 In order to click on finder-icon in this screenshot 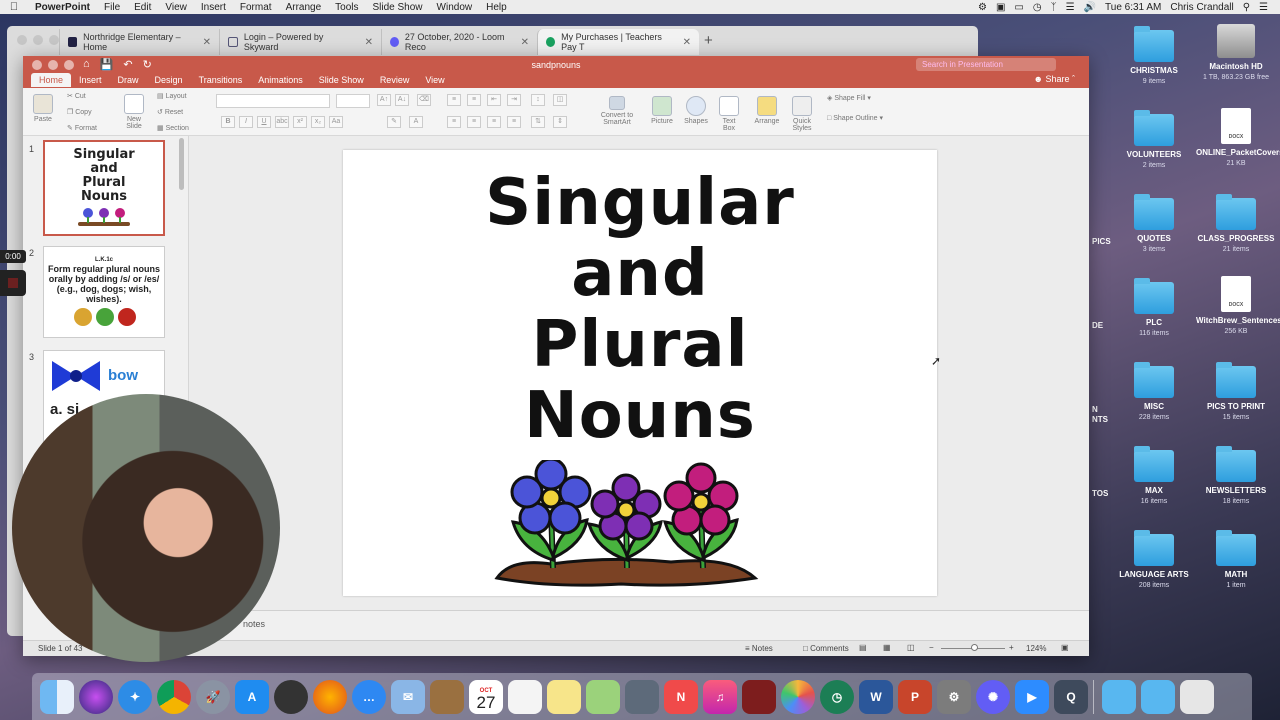, I will do `click(57, 696)`.